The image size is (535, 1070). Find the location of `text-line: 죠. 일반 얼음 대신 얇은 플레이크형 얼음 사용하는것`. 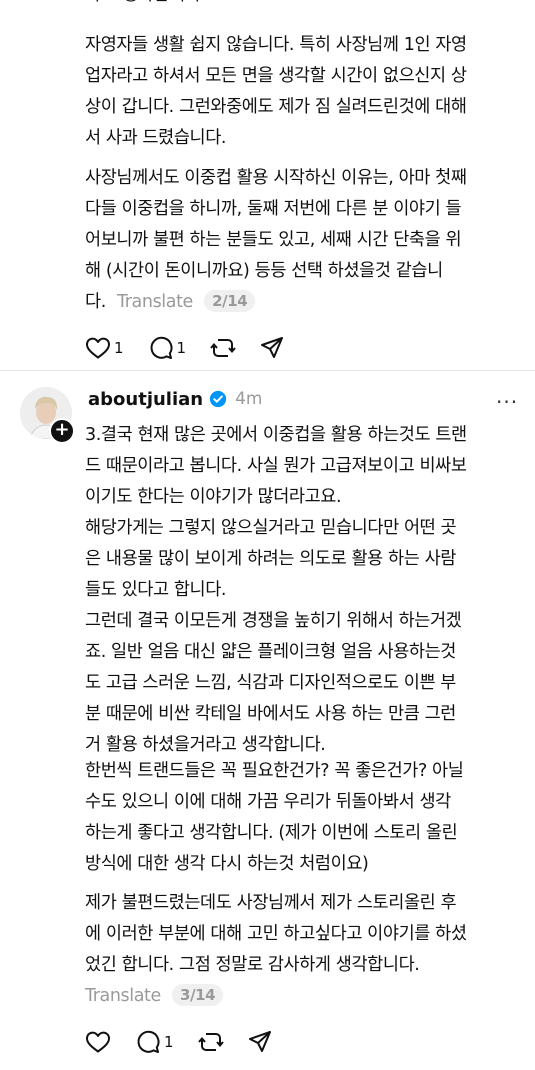

text-line: 죠. 일반 얼음 대신 얇은 플레이크형 얼음 사용하는것 is located at coordinates (271, 652).